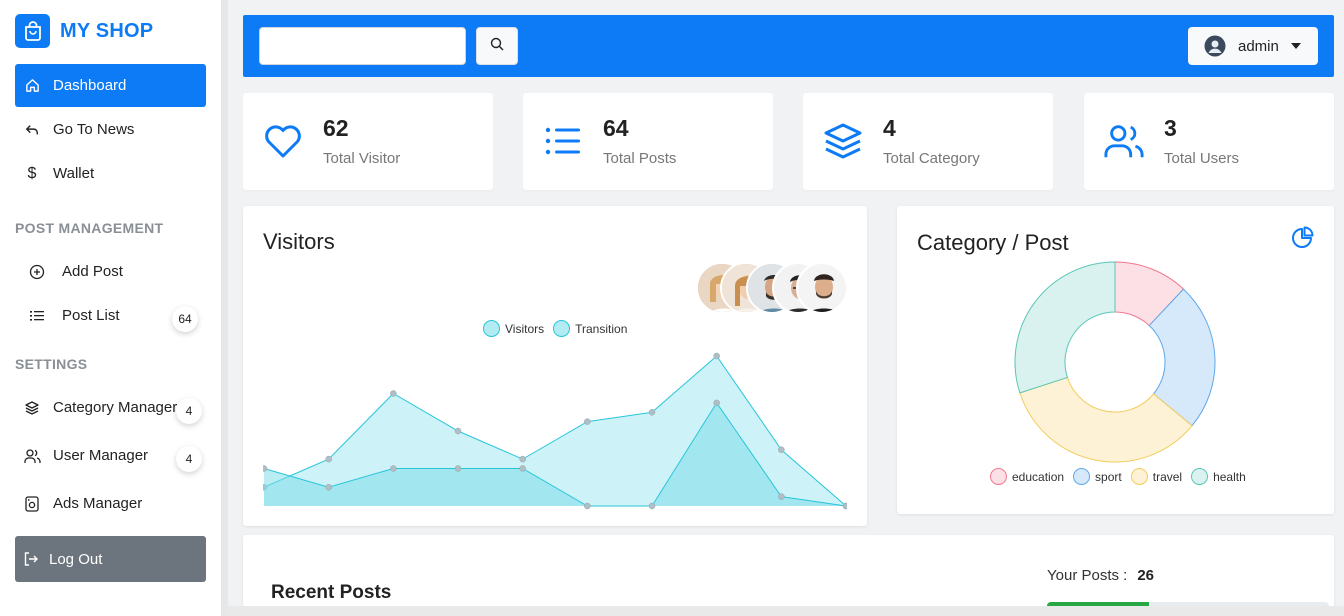 This screenshot has width=1344, height=616. Describe the element at coordinates (110, 173) in the screenshot. I see `sidebar-item-wallet: $ Wallet` at that location.